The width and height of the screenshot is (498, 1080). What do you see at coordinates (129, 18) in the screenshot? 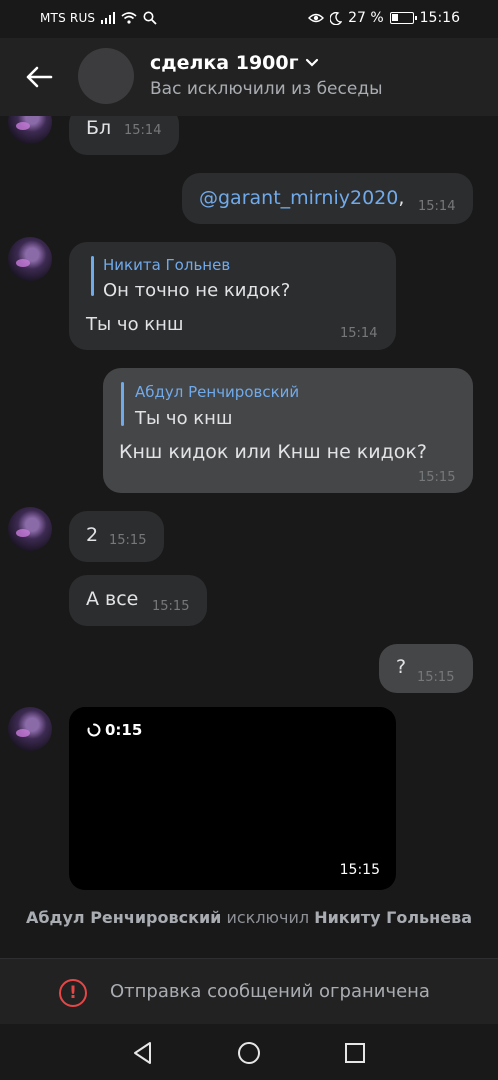
I see `wifi-icon` at bounding box center [129, 18].